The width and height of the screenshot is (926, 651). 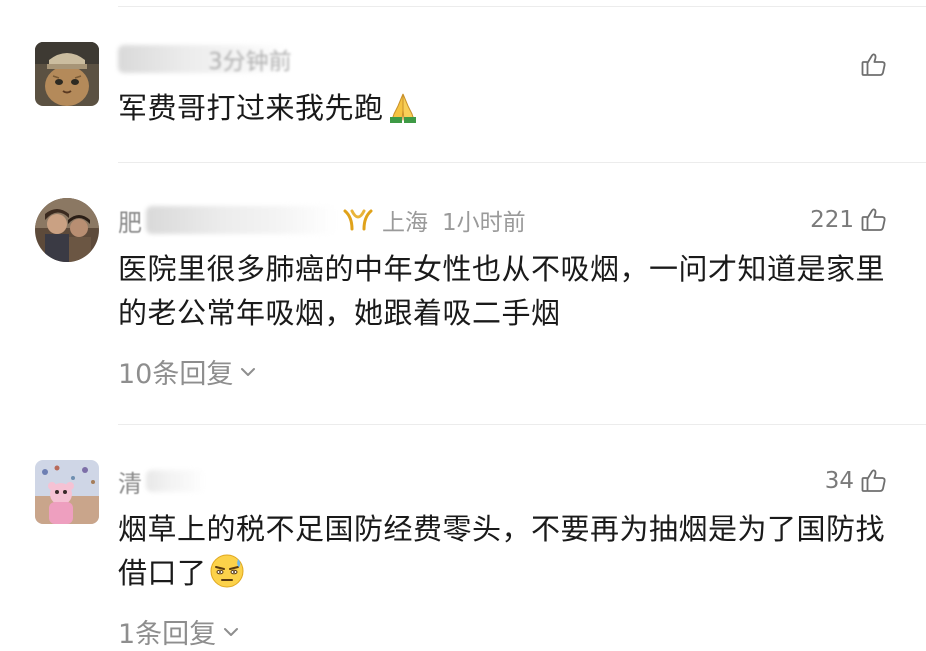 What do you see at coordinates (250, 62) in the screenshot?
I see `comment-time: 3分钟前` at bounding box center [250, 62].